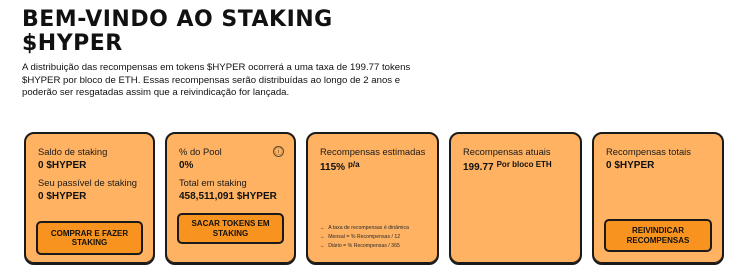 The width and height of the screenshot is (750, 277). What do you see at coordinates (354, 164) in the screenshot?
I see `estimated-rewards-unit: p/a` at bounding box center [354, 164].